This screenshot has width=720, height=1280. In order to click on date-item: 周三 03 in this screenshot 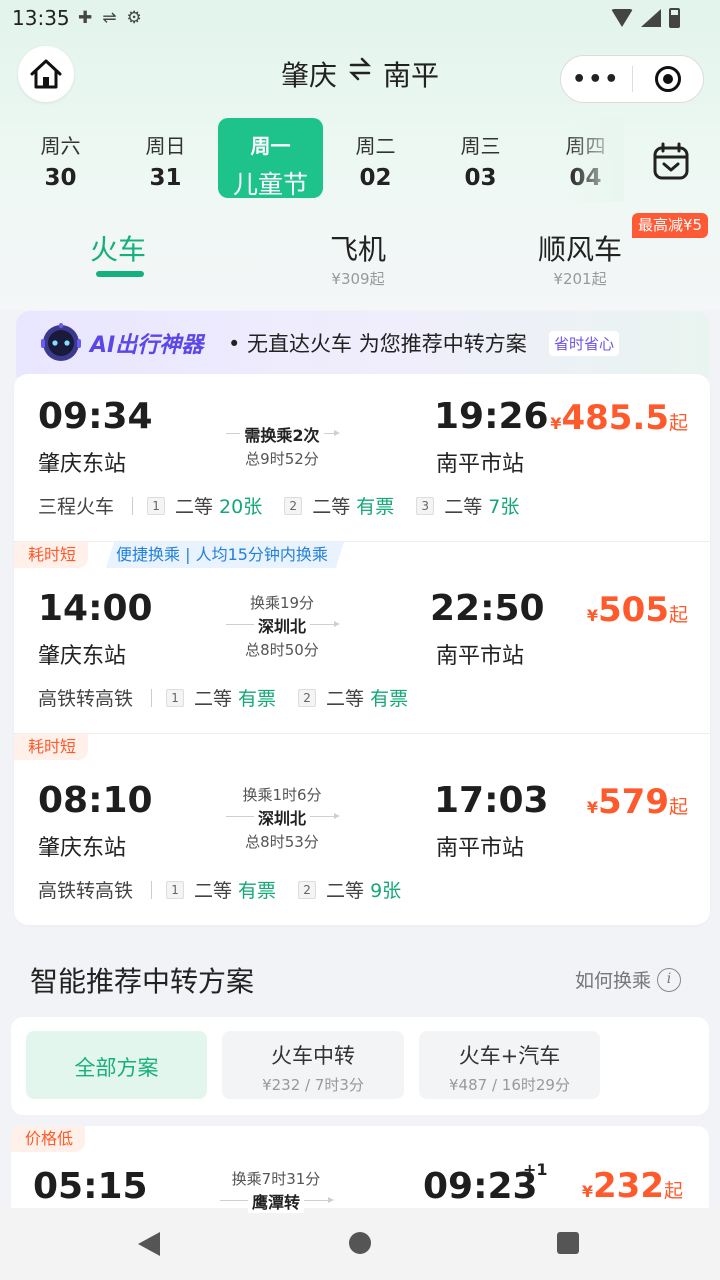, I will do `click(480, 160)`.